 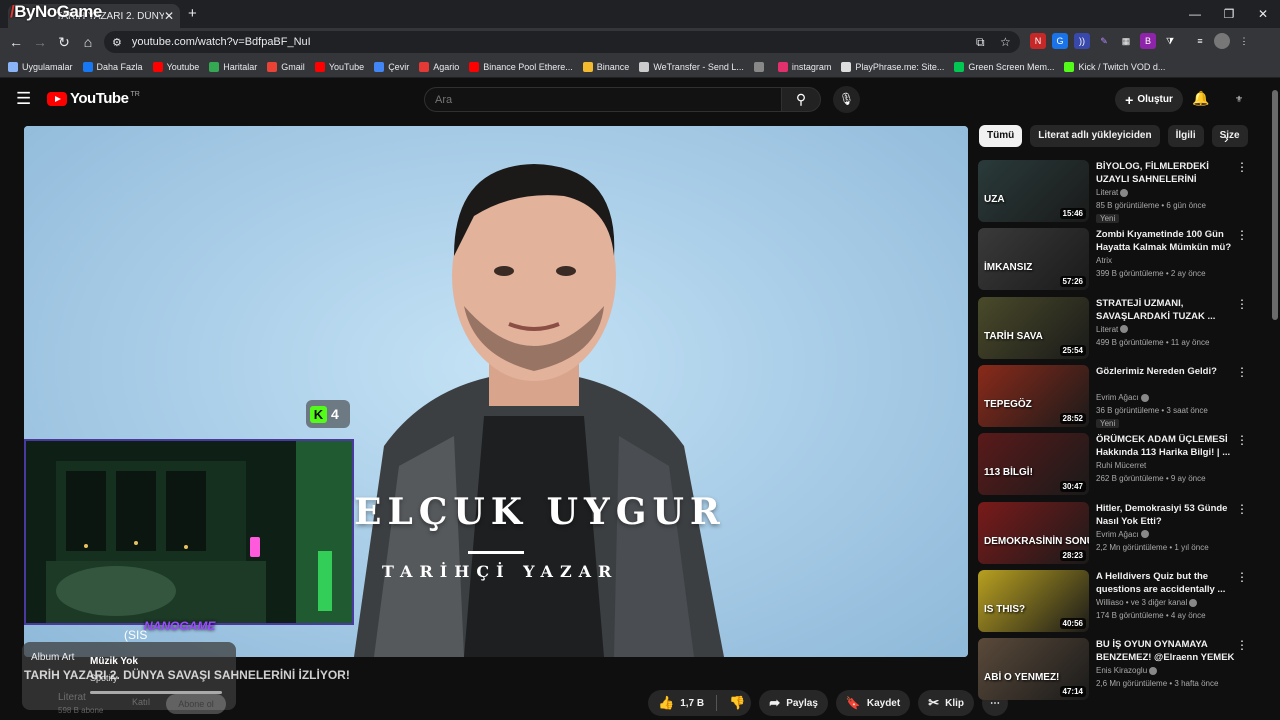 What do you see at coordinates (1229, 136) in the screenshot?
I see `filter-chip: Size` at bounding box center [1229, 136].